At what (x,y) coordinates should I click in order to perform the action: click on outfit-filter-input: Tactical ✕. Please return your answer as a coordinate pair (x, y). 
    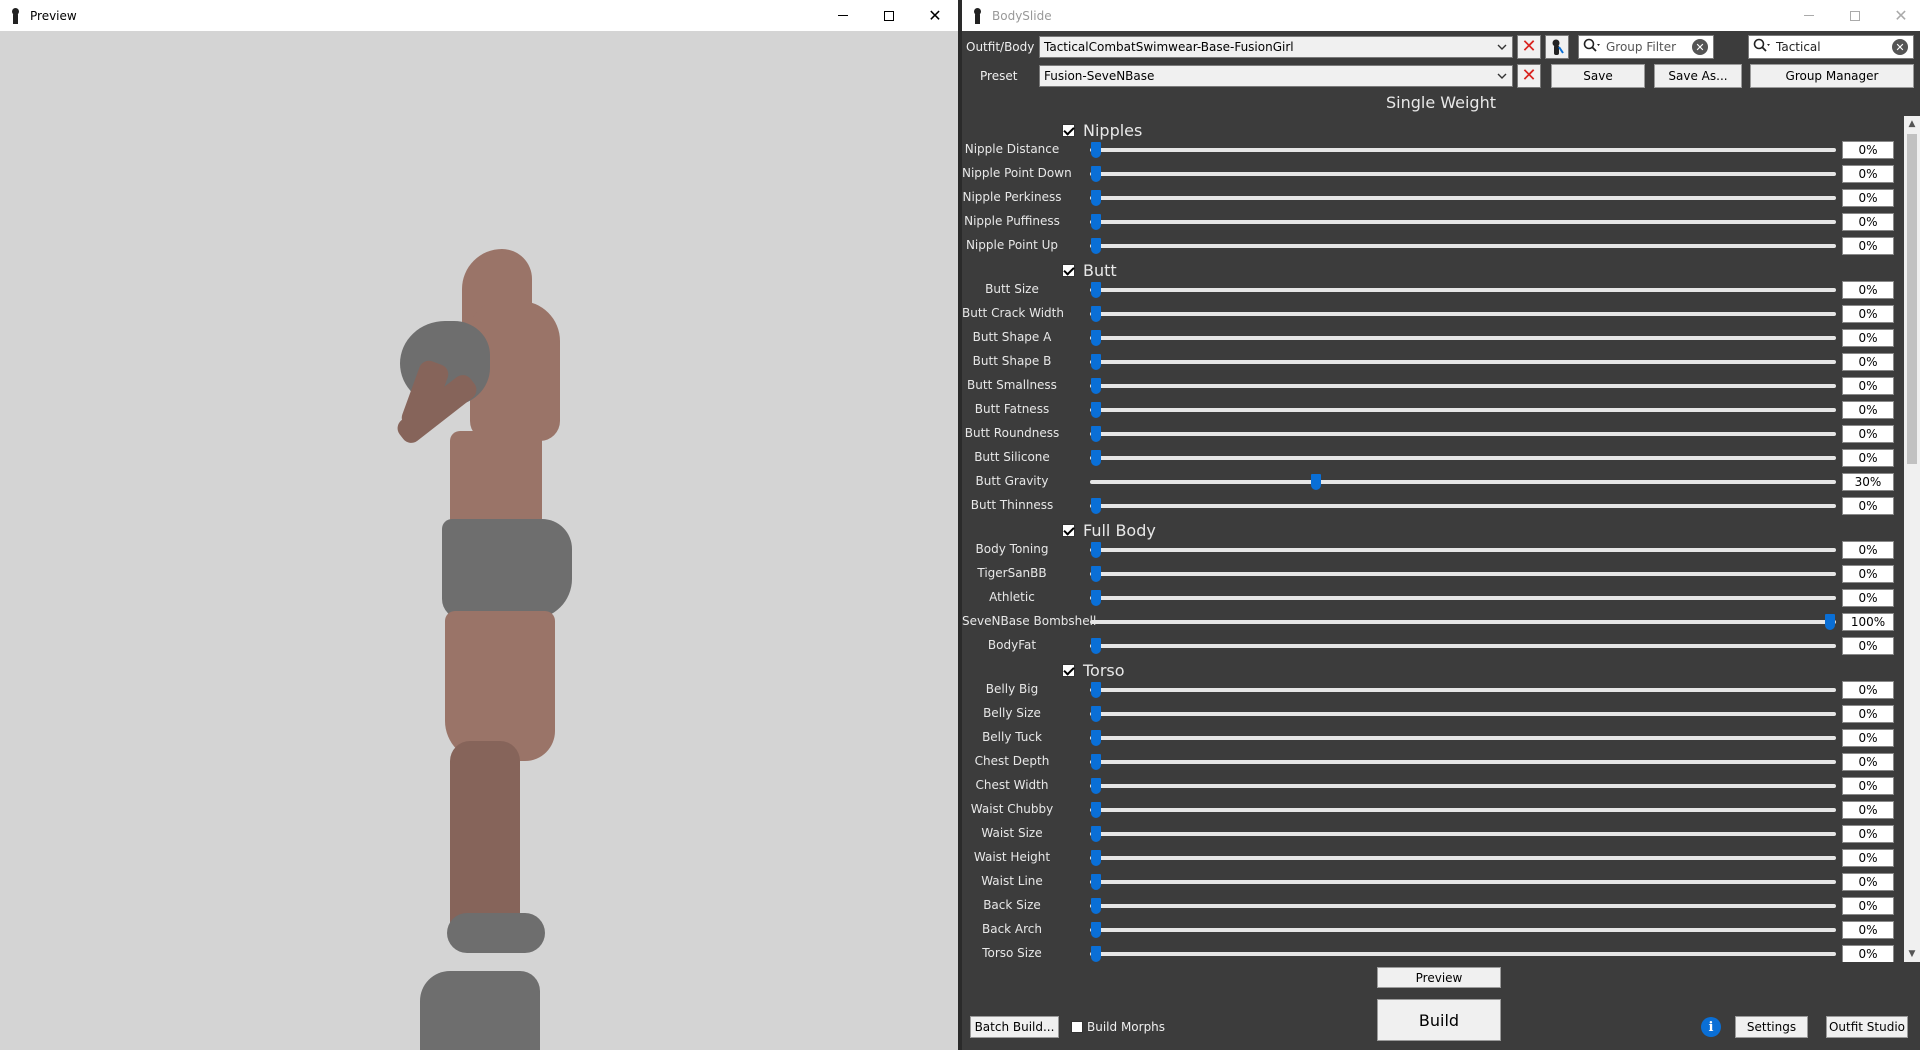
    Looking at the image, I should click on (1831, 47).